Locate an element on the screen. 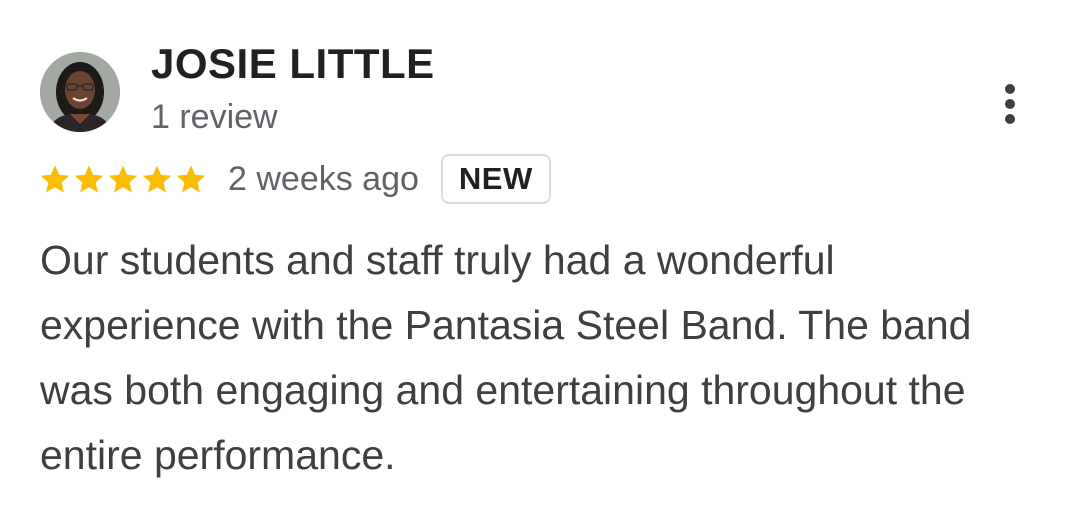  review-count: 1 review is located at coordinates (214, 117).